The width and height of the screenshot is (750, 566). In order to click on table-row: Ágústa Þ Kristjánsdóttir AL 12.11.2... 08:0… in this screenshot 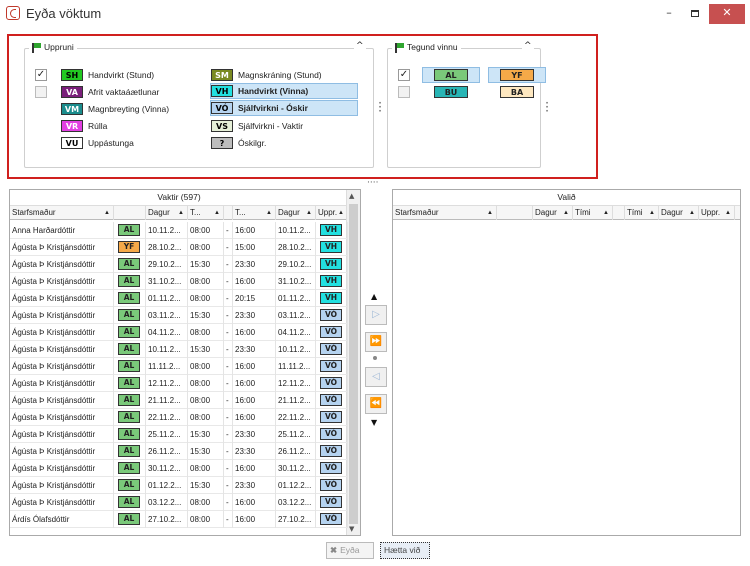, I will do `click(179, 383)`.